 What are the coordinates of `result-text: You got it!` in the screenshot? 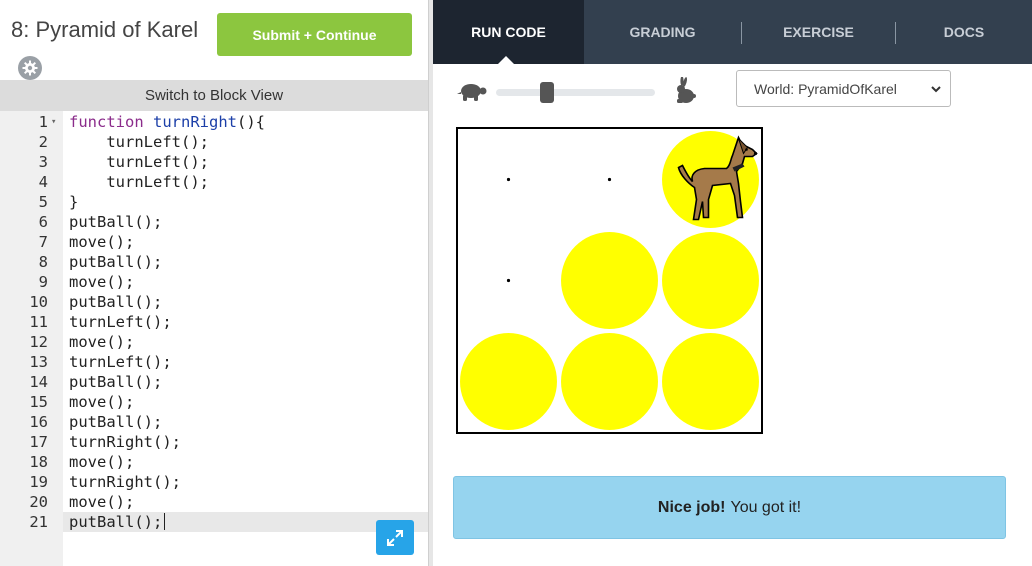 It's located at (766, 507).